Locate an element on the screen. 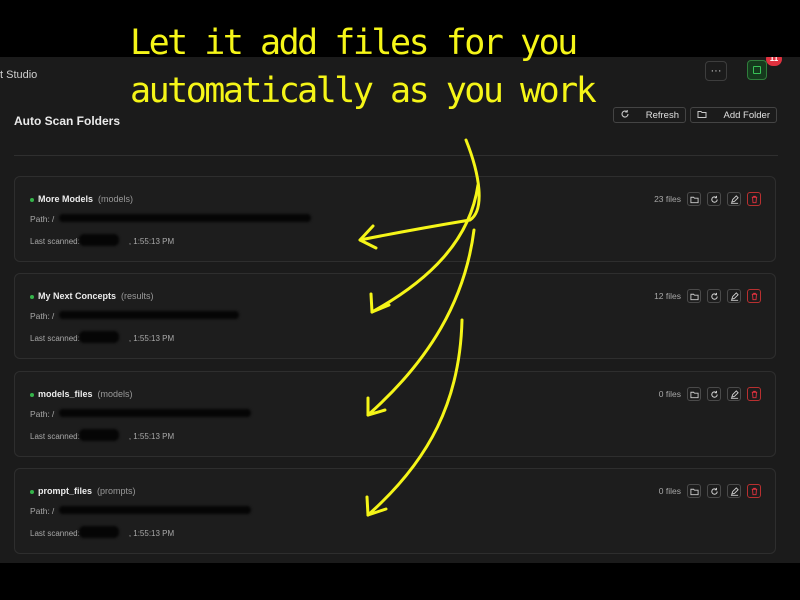  page-title: Auto Scan Folders is located at coordinates (67, 121).